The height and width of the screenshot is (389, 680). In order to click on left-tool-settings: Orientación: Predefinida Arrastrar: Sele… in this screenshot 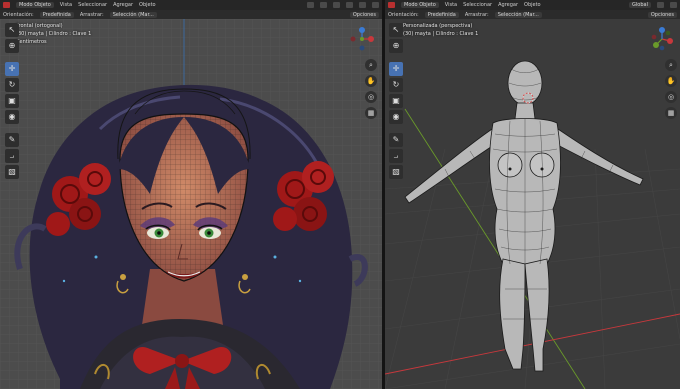, I will do `click(191, 14)`.